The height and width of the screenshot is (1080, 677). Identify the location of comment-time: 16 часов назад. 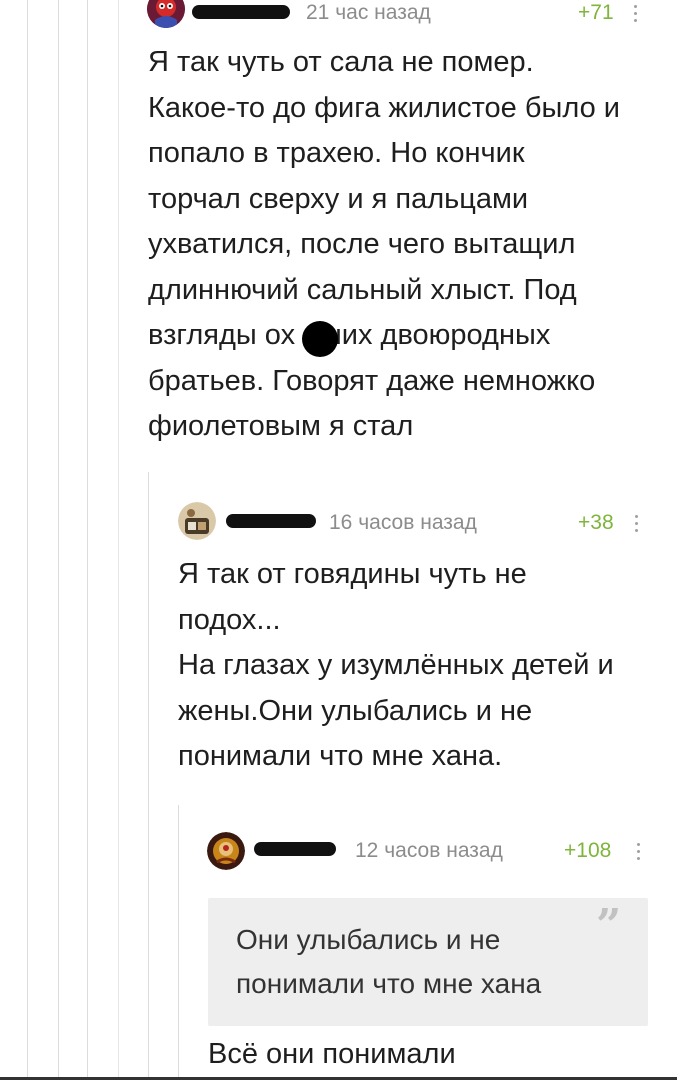
(403, 522).